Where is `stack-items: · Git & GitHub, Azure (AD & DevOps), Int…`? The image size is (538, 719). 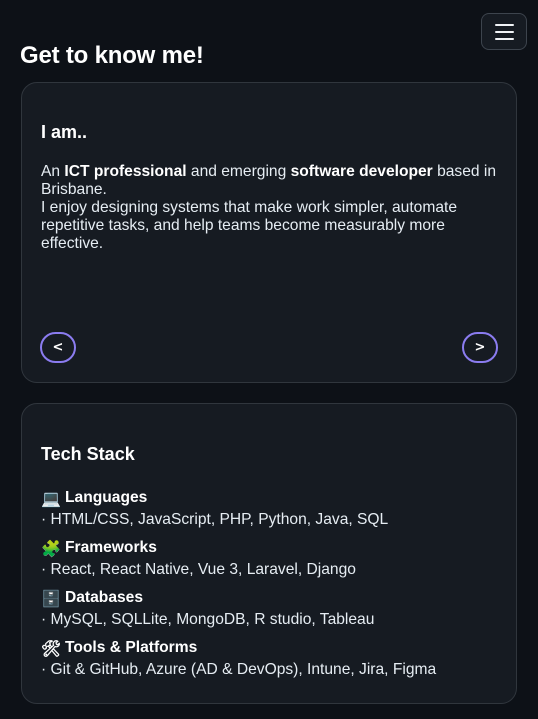
stack-items: · Git & GitHub, Azure (AD & DevOps), Int… is located at coordinates (239, 669).